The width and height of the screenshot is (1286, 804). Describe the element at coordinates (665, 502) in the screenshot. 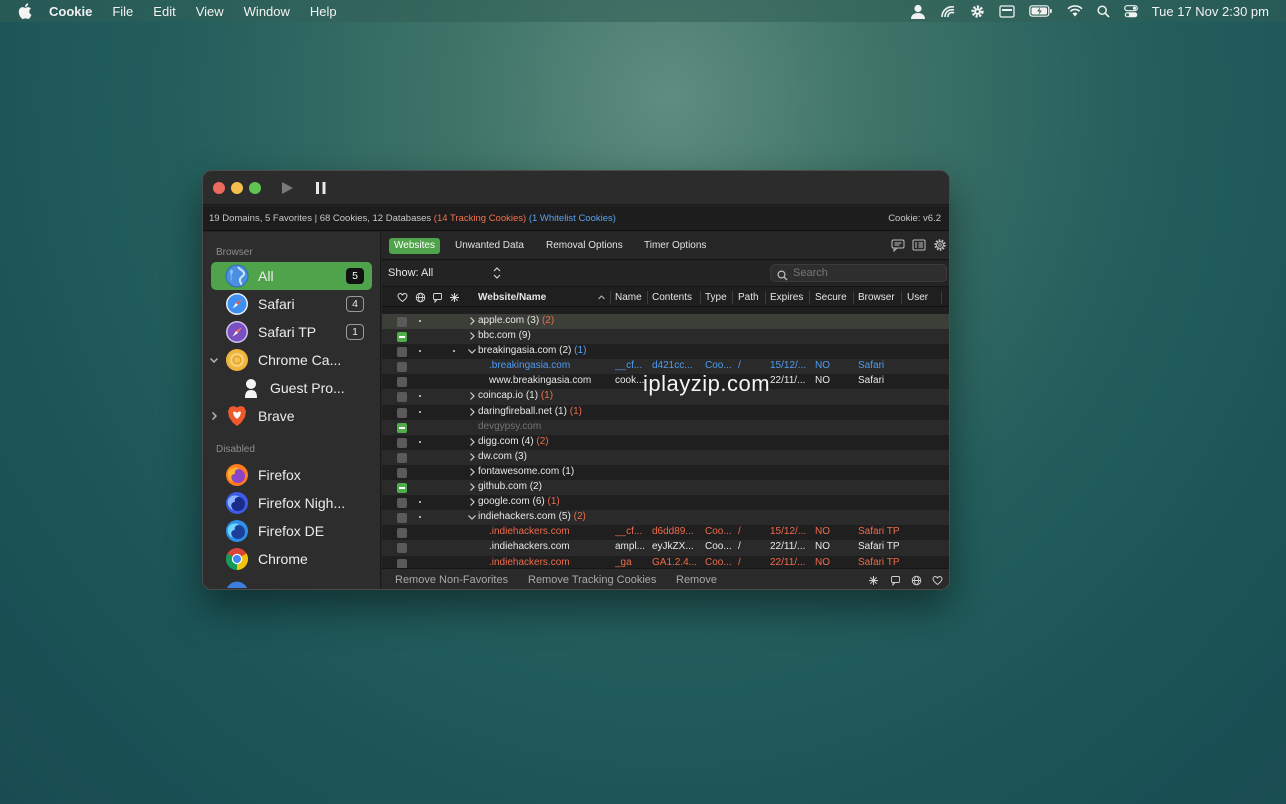

I see `table-row: google.com (6) (1)` at that location.